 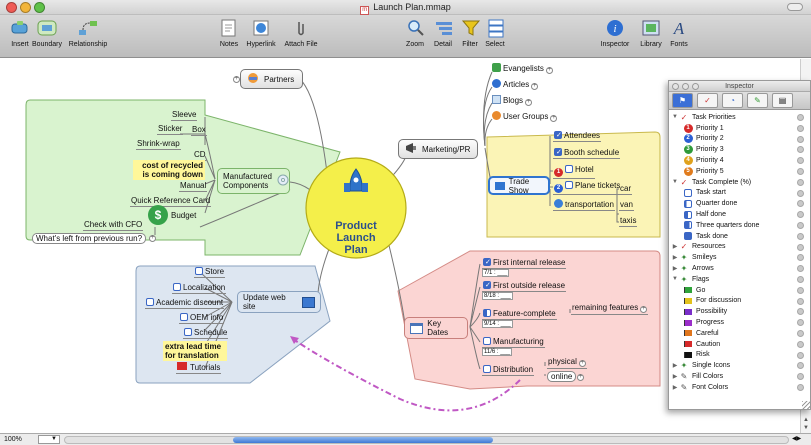 I want to click on academic-discount-topic: Academic discount, so click(x=185, y=303).